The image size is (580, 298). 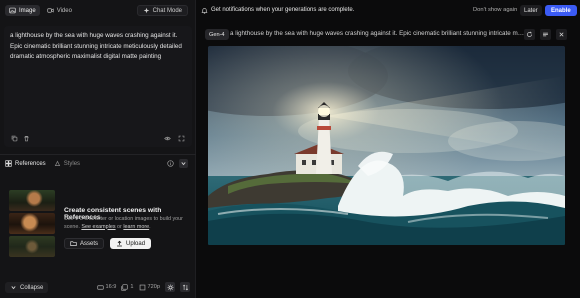 What do you see at coordinates (167, 10) in the screenshot?
I see `chat-mode-label: Chat Mode` at bounding box center [167, 10].